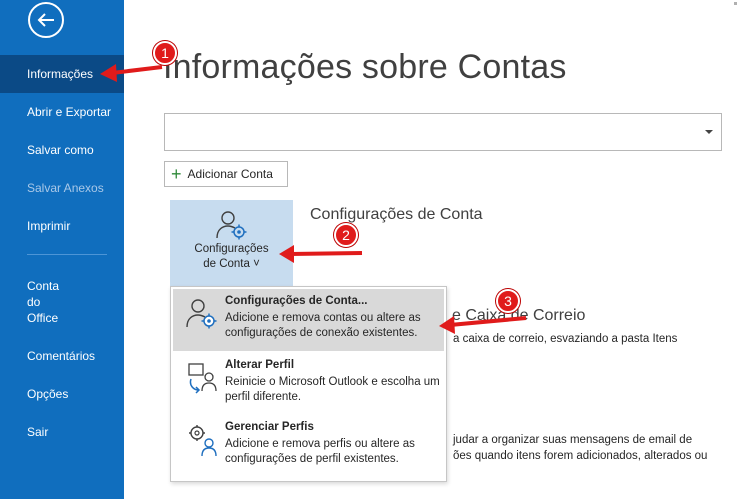  What do you see at coordinates (165, 53) in the screenshot?
I see `annotation-badge-1: 1` at bounding box center [165, 53].